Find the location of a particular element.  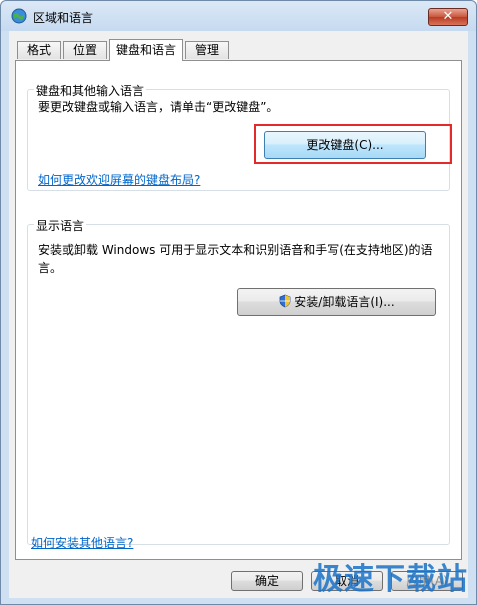

install-other-languages-link: 如何安装其他语言? is located at coordinates (82, 542).